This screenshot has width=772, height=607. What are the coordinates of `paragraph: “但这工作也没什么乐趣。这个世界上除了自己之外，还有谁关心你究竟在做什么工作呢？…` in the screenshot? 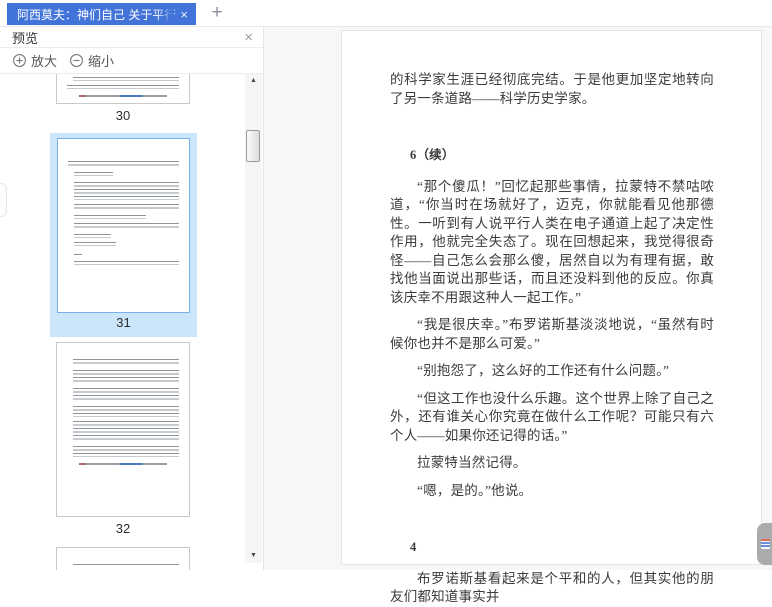 It's located at (552, 416).